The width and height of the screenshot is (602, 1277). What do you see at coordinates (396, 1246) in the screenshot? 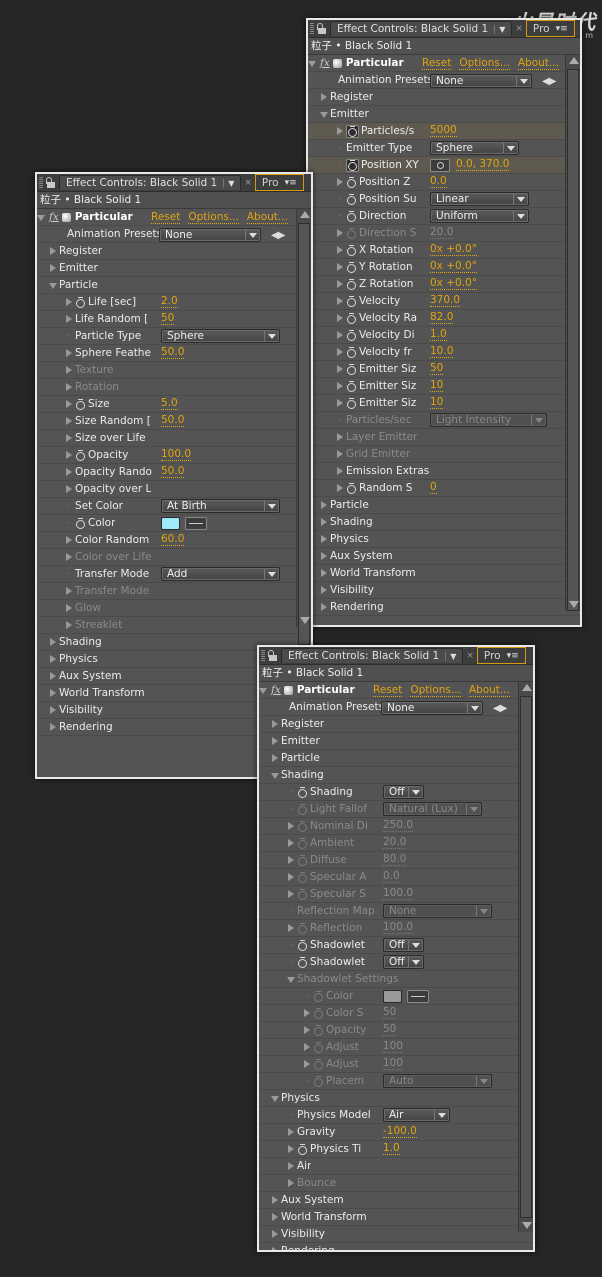
I see `property-row: Rendering` at bounding box center [396, 1246].